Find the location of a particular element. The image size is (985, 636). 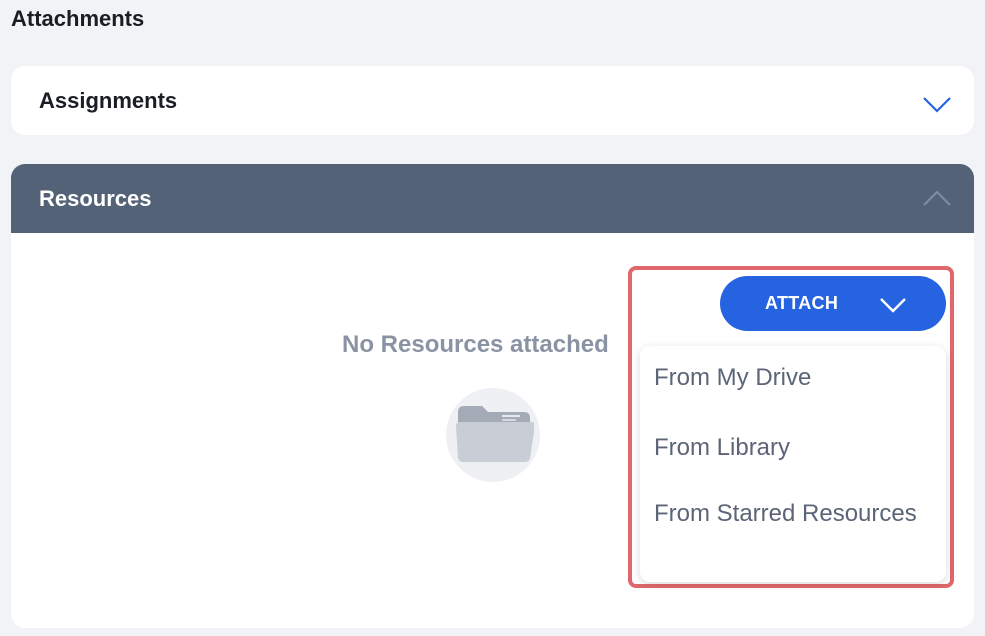

menu-item-from-library: From Library is located at coordinates (794, 447).